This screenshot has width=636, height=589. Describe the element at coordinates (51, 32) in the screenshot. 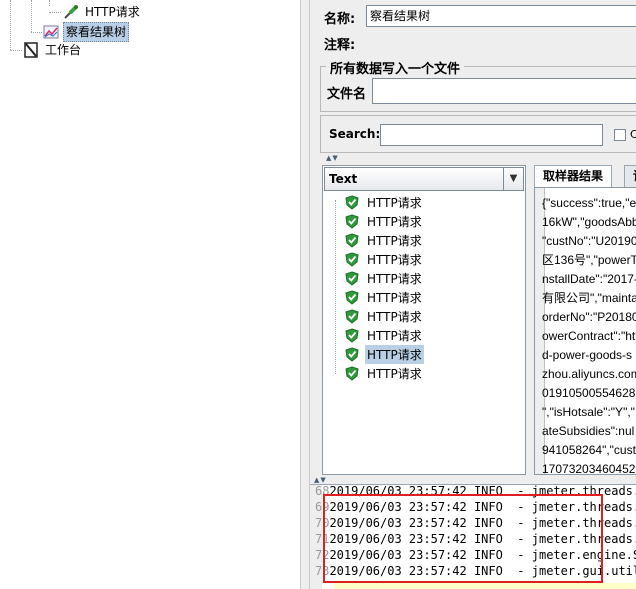

I see `chart-icon` at that location.